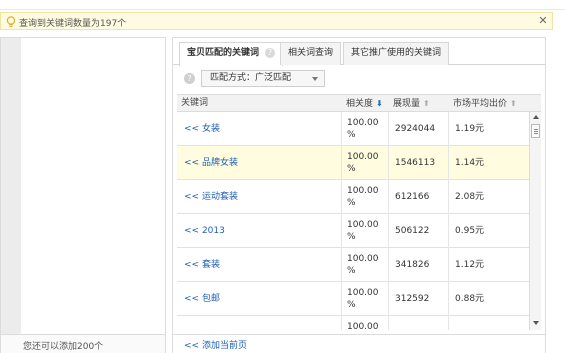  Describe the element at coordinates (470, 299) in the screenshot. I see `avg-price-cell: 0.88元` at that location.